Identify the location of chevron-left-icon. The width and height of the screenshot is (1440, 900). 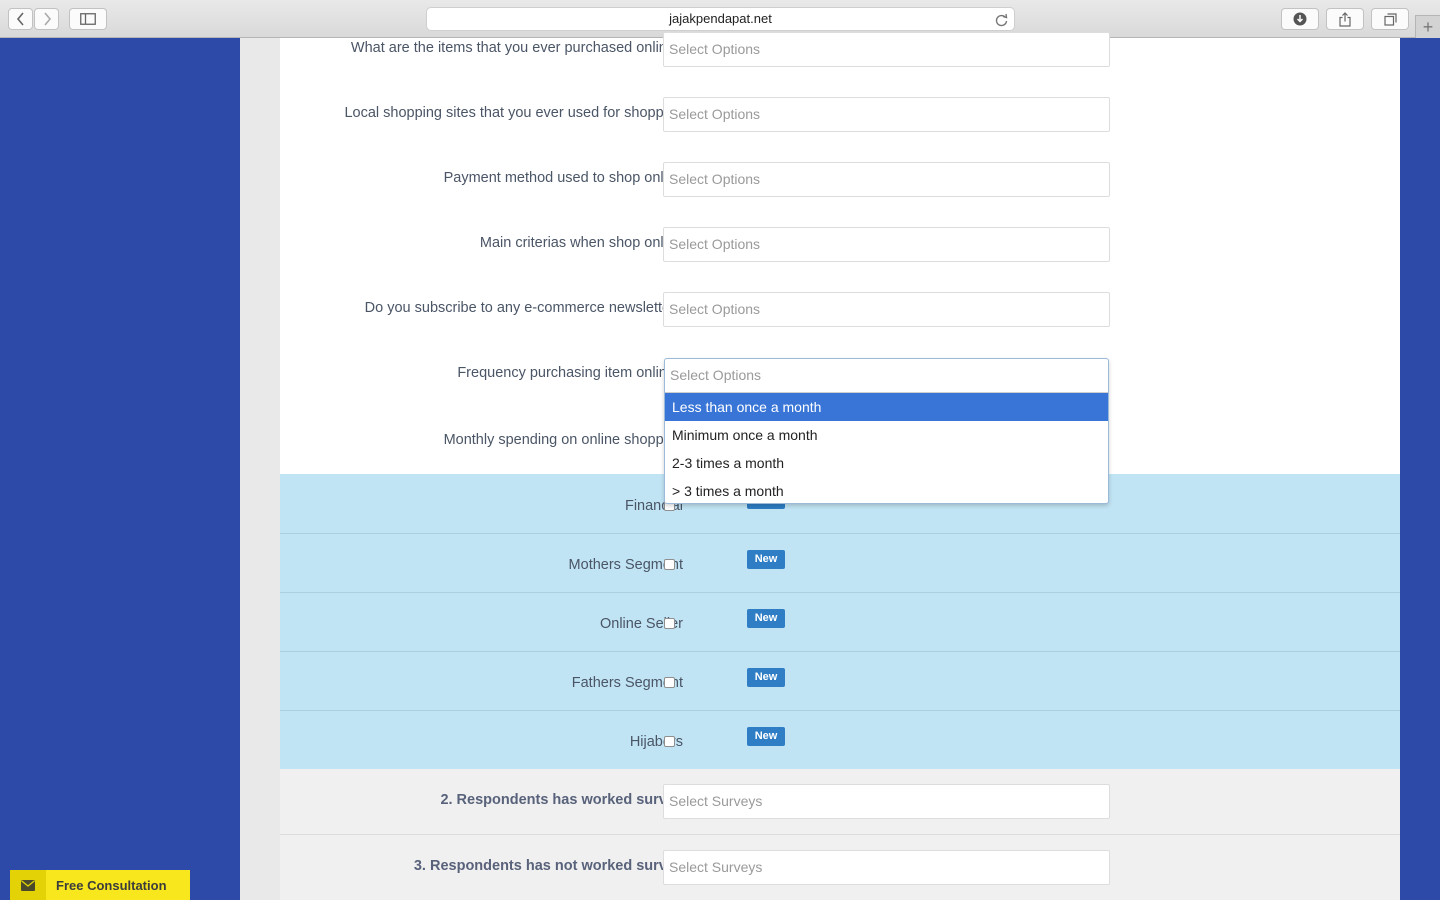
(20, 19).